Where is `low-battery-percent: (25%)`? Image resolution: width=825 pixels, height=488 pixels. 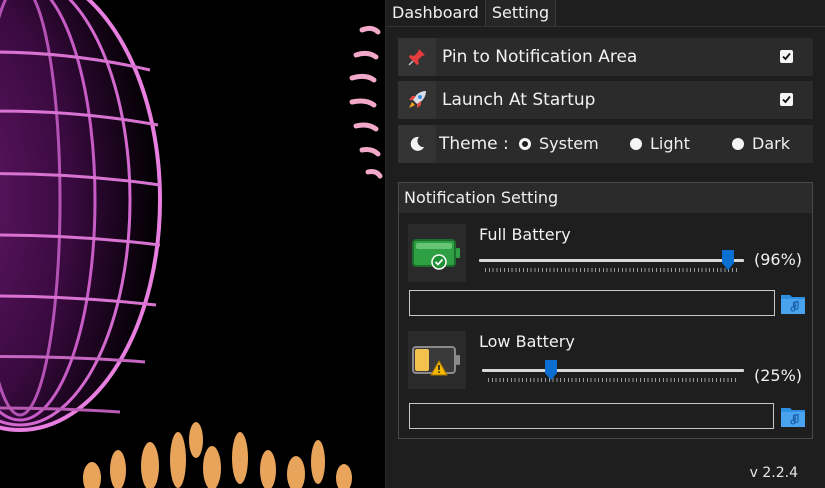 low-battery-percent: (25%) is located at coordinates (778, 375).